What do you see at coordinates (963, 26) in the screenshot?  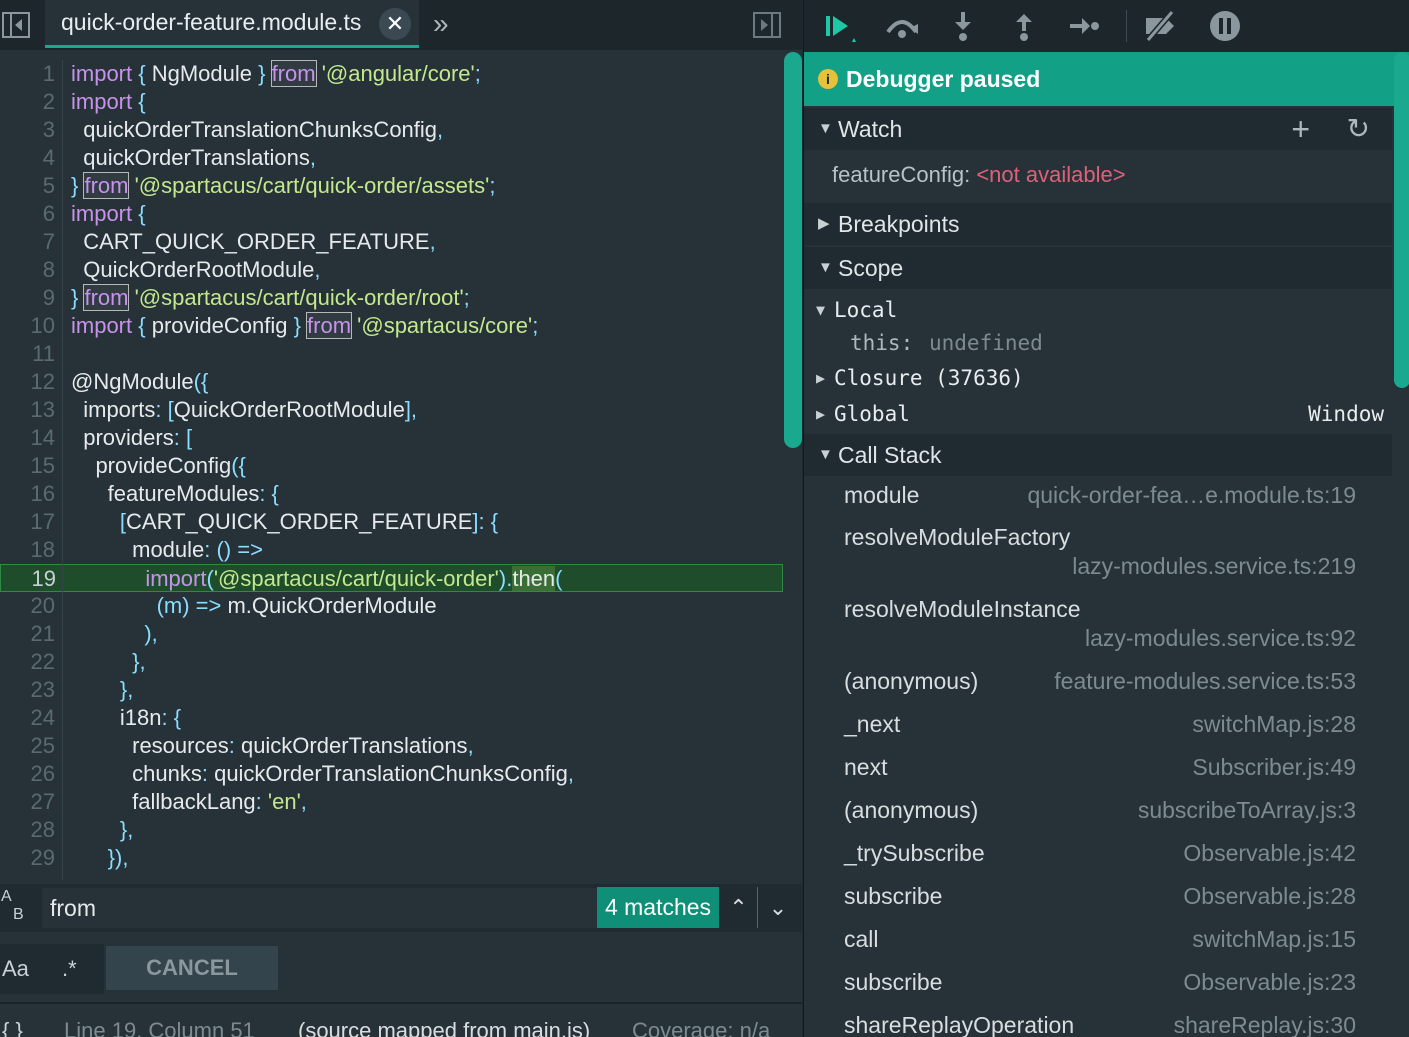 I see `step-into-icon` at bounding box center [963, 26].